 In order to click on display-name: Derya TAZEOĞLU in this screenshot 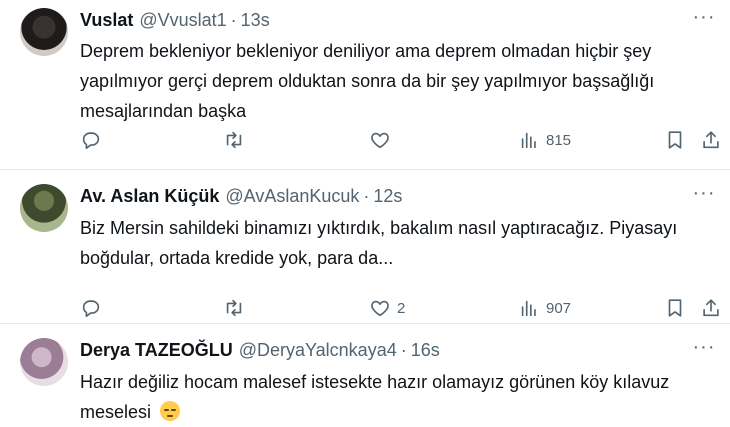, I will do `click(156, 350)`.